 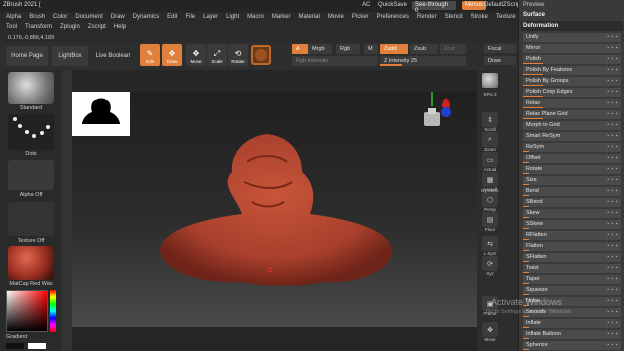 What do you see at coordinates (53, 311) in the screenshot?
I see `hue-slider` at bounding box center [53, 311].